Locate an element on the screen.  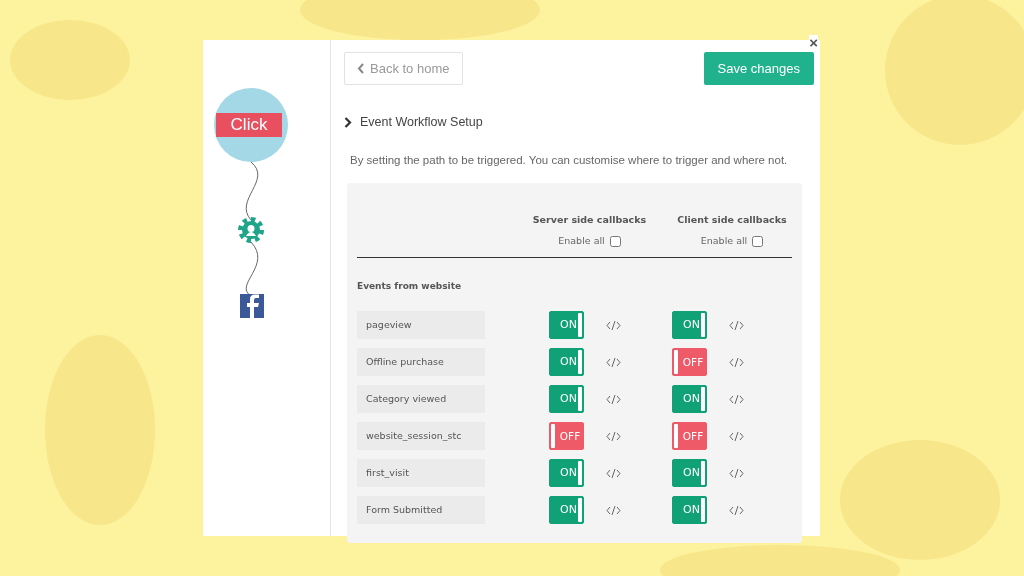
event-name: Category viewed is located at coordinates (421, 399).